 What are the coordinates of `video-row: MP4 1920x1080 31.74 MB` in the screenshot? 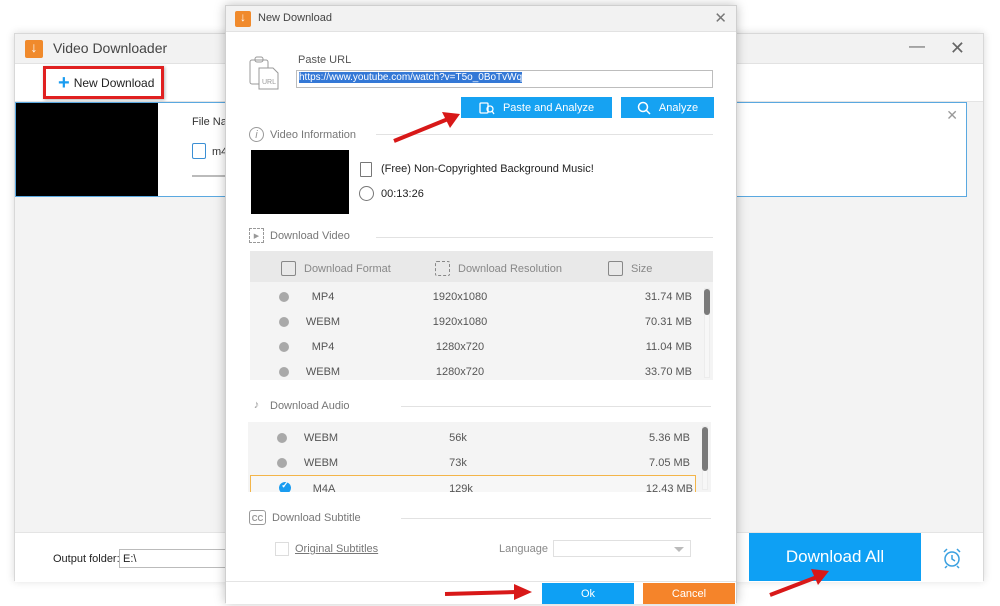 It's located at (475, 296).